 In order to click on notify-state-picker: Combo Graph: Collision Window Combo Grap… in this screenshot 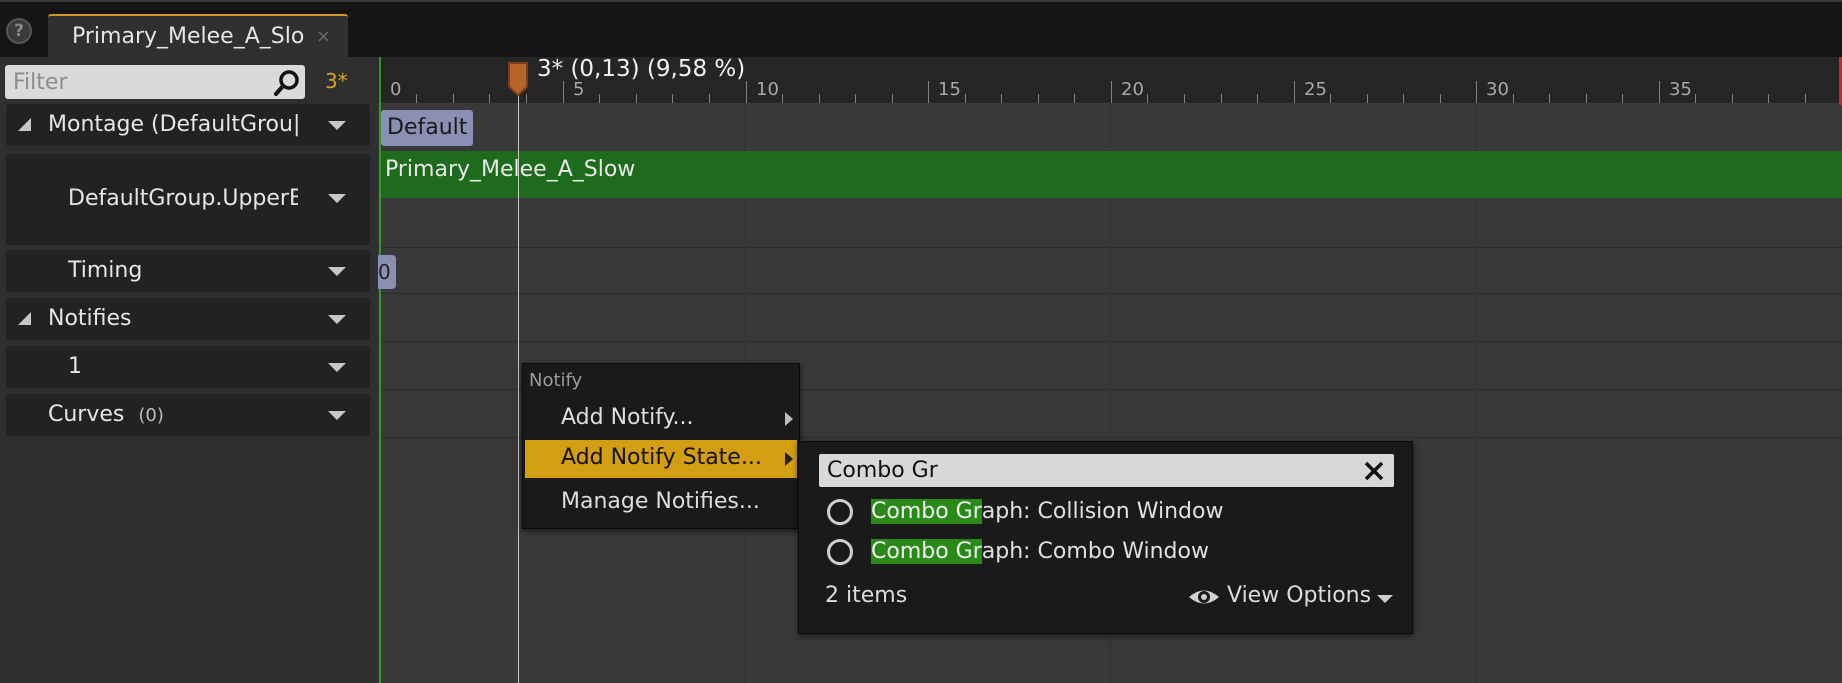, I will do `click(1105, 537)`.